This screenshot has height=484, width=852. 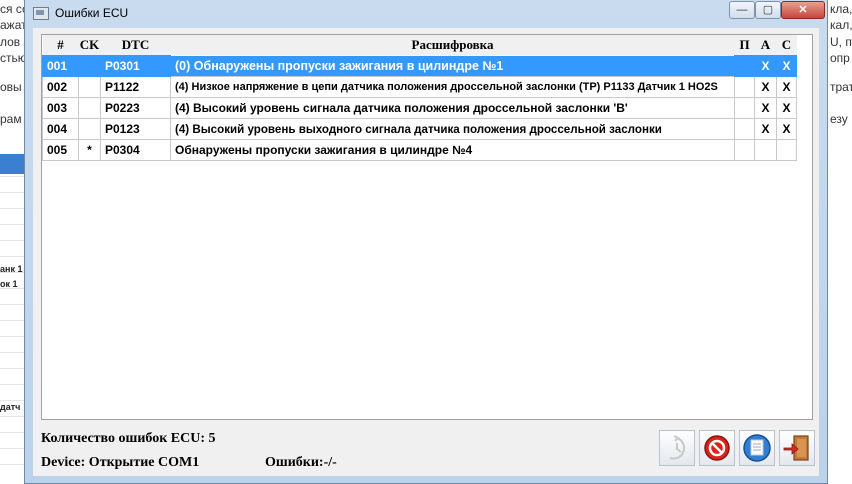 I want to click on cell-c, so click(x=786, y=150).